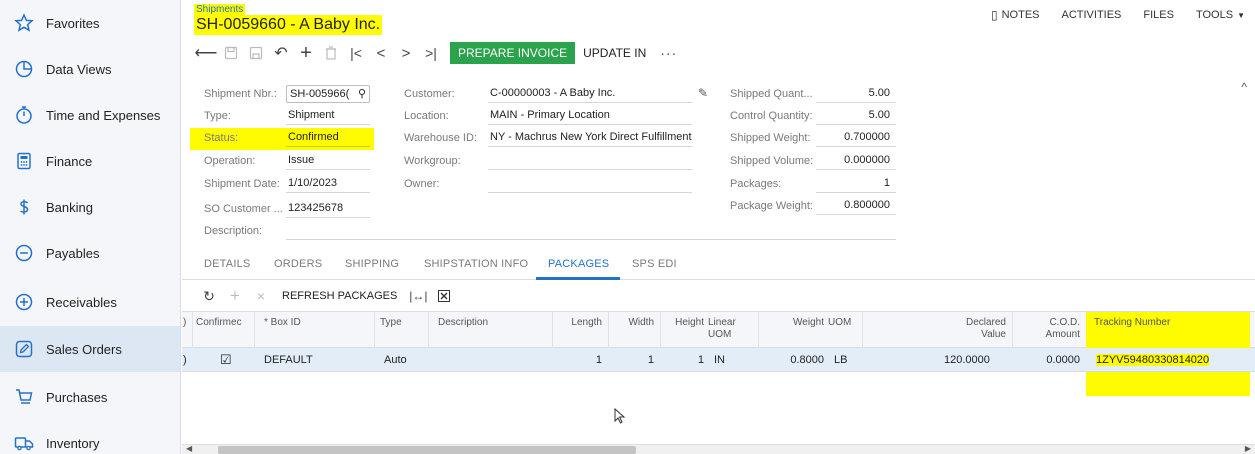 This screenshot has width=1255, height=454. Describe the element at coordinates (406, 53) in the screenshot. I see `next-record-icon: >` at that location.